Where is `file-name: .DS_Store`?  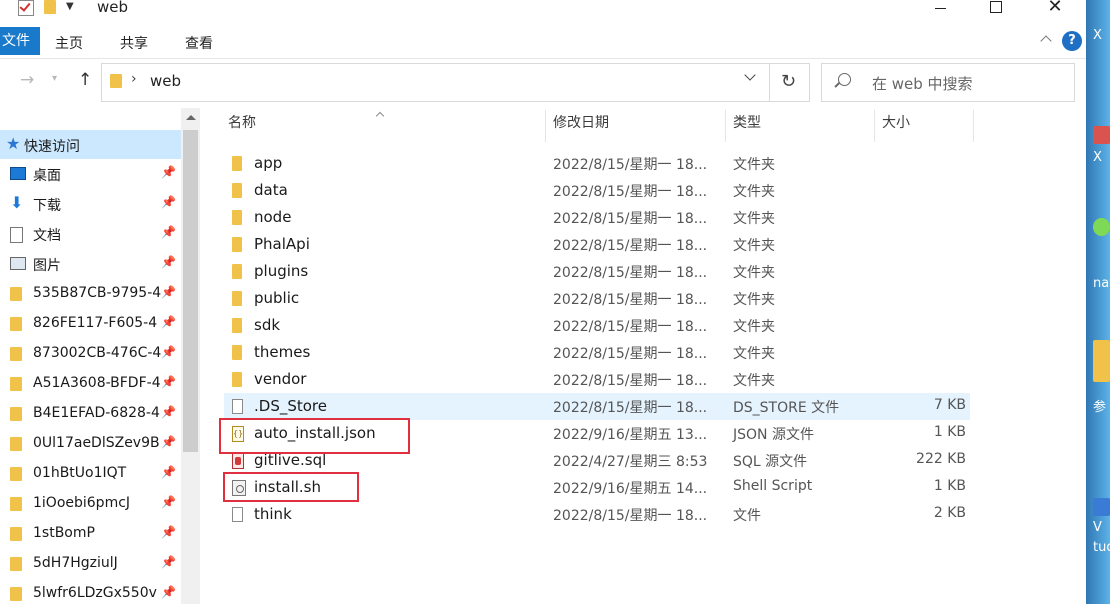
file-name: .DS_Store is located at coordinates (290, 406).